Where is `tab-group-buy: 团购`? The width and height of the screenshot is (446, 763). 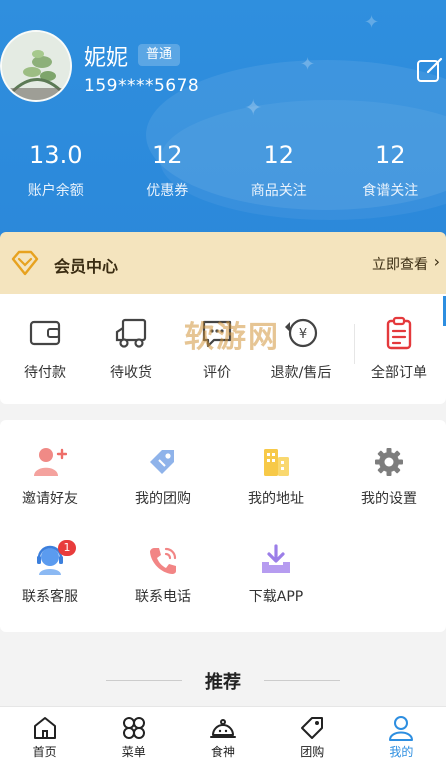 tab-group-buy: 团购 is located at coordinates (312, 735).